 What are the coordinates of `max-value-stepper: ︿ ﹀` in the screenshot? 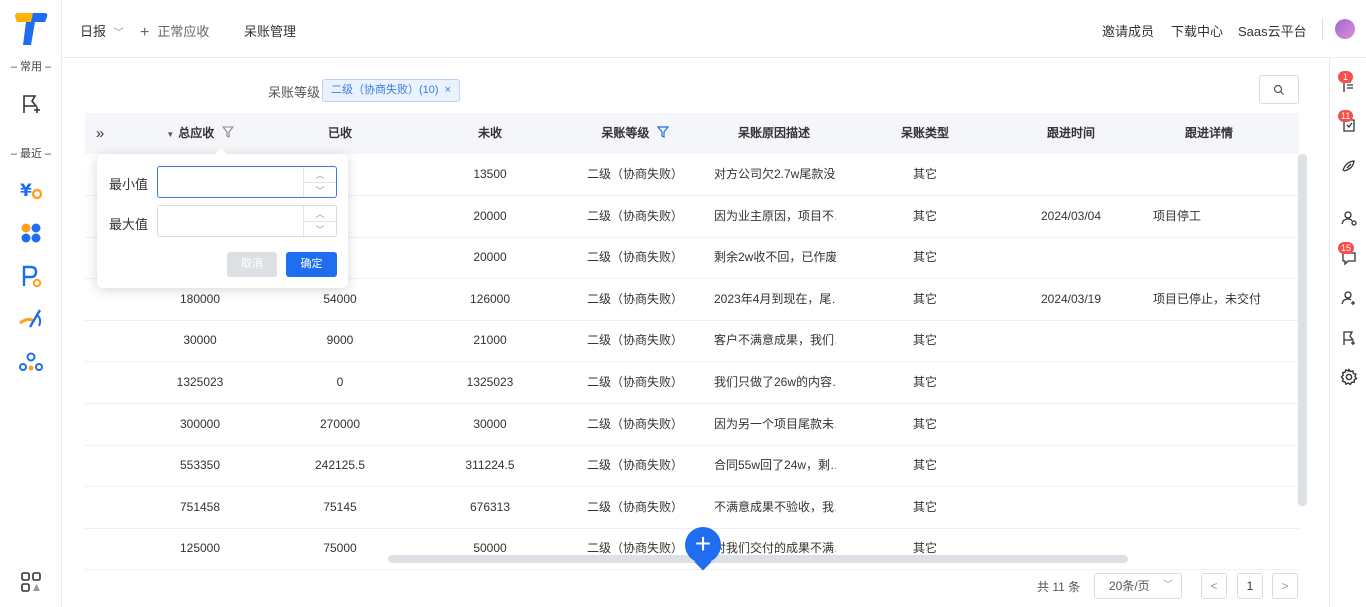 It's located at (319, 221).